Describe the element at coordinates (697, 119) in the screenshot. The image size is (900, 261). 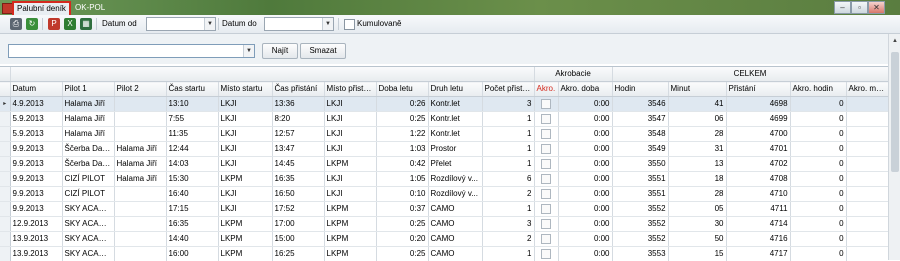
I see `table-cell: 06` at that location.